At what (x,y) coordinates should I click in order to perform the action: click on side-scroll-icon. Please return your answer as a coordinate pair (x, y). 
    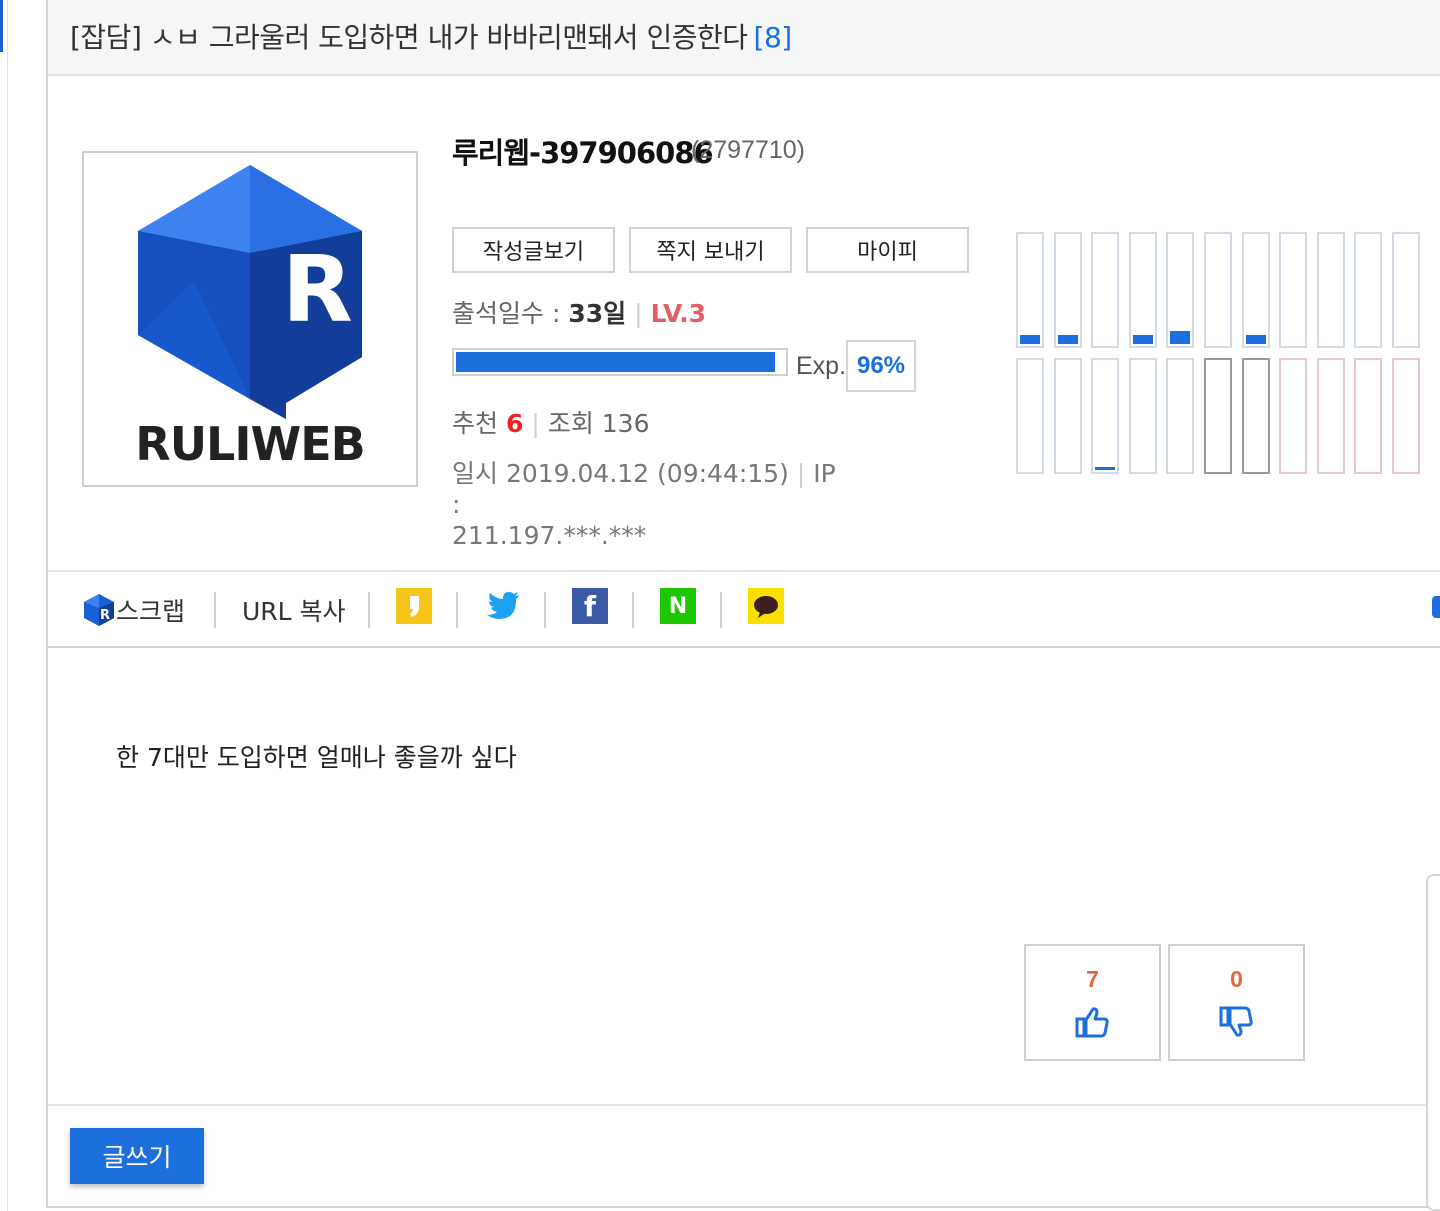
    Looking at the image, I should click on (1436, 607).